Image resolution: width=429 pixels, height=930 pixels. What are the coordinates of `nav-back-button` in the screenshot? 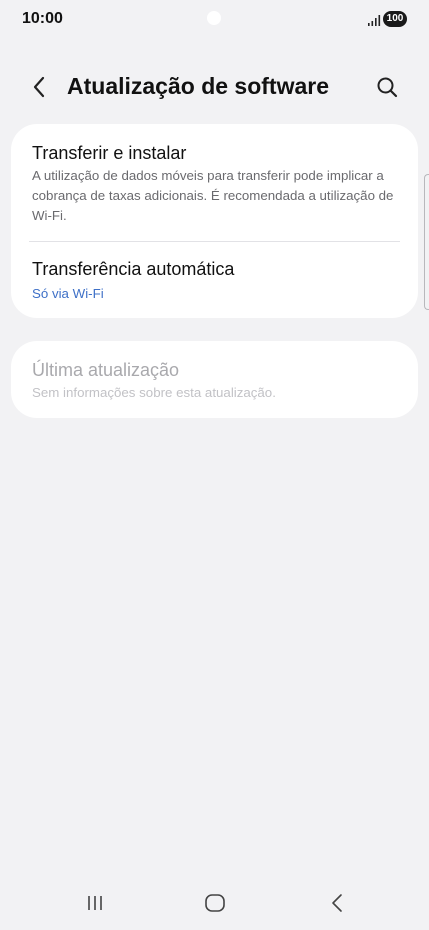 It's located at (337, 905).